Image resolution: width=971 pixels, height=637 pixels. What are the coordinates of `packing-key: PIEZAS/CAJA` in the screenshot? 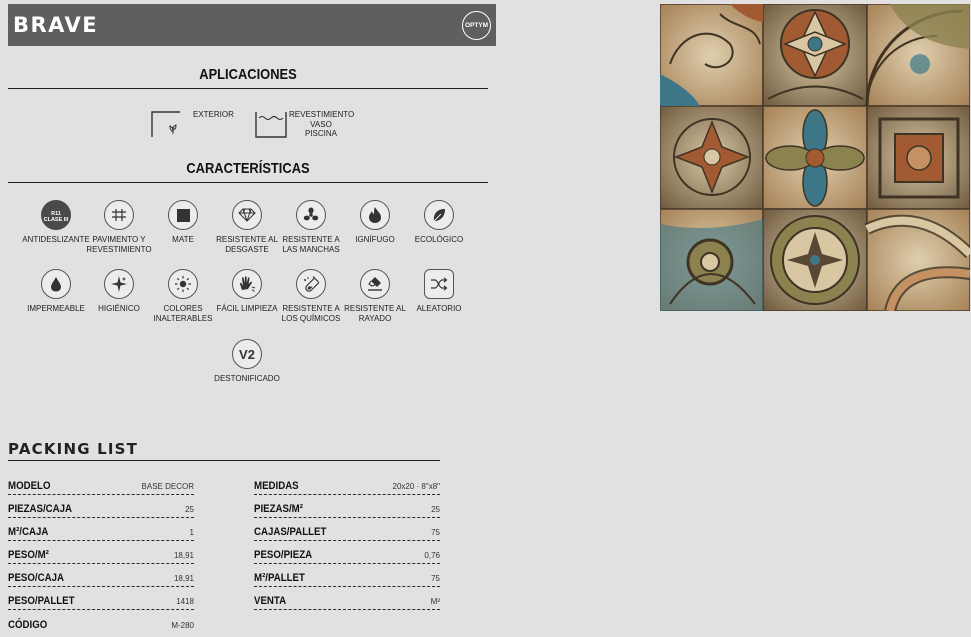 It's located at (40, 509).